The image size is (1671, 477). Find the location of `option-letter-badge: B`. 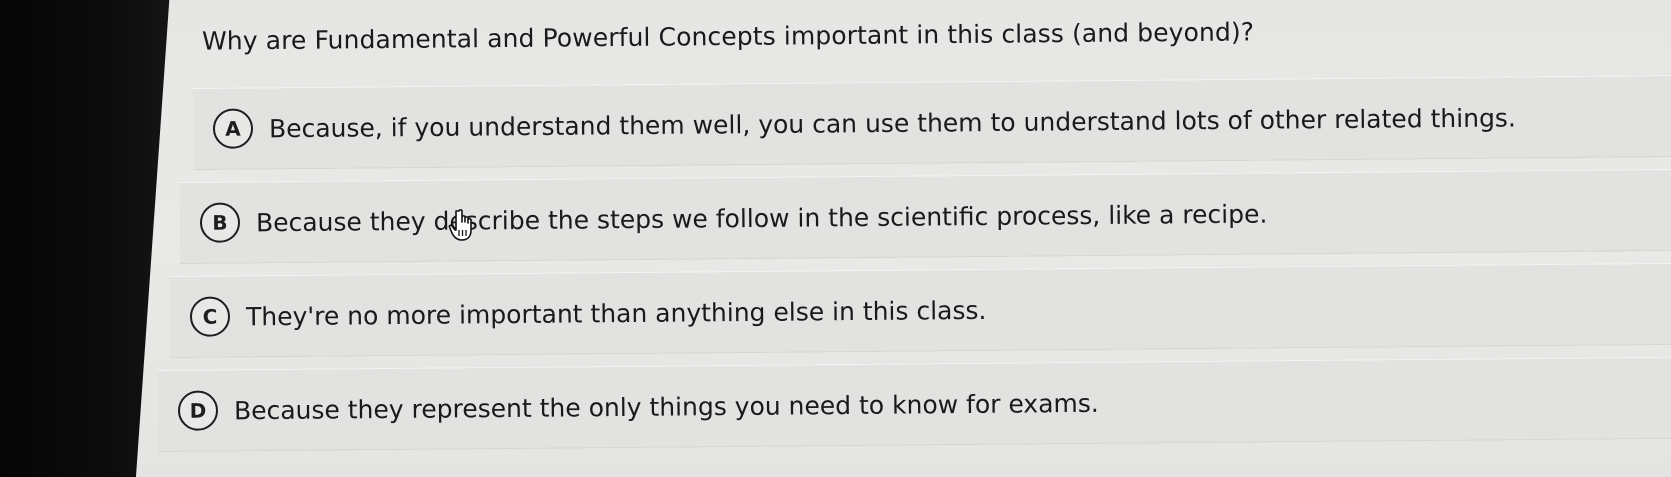

option-letter-badge: B is located at coordinates (220, 222).